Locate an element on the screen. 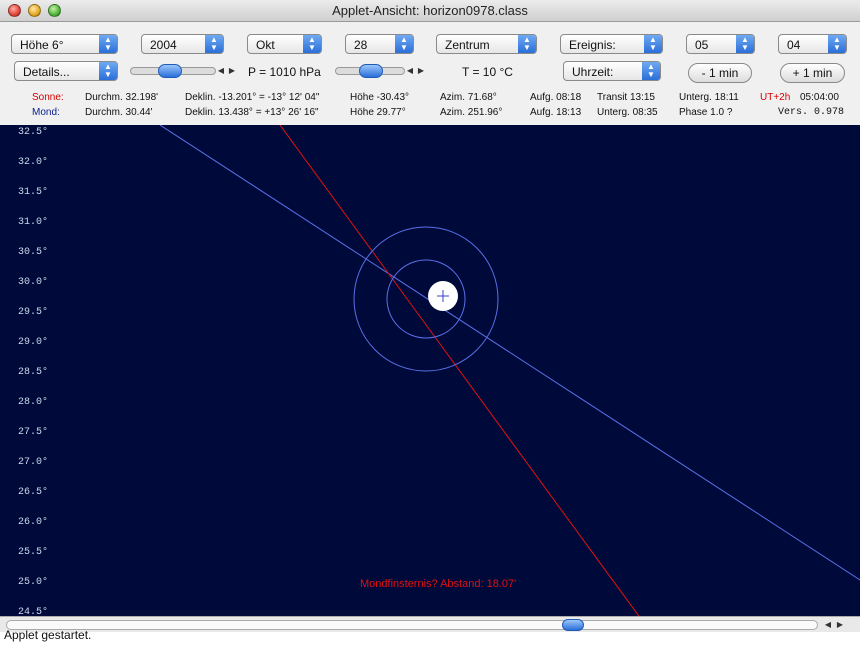 This screenshot has width=860, height=654. uhrzeit-select: Uhrzeit: ▲ ▼ is located at coordinates (612, 71).